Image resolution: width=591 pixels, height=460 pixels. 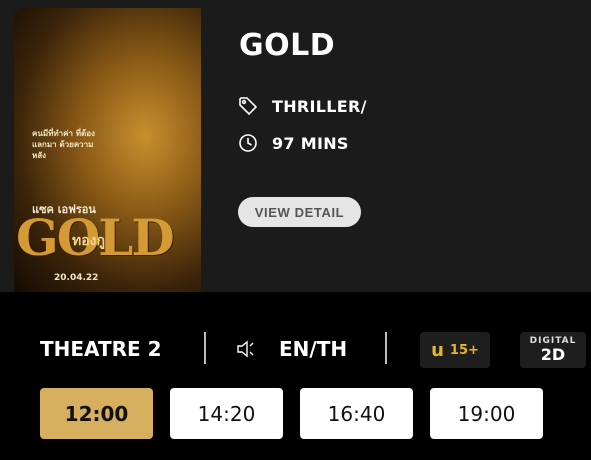 What do you see at coordinates (319, 106) in the screenshot?
I see `genre-label: THRILLER/` at bounding box center [319, 106].